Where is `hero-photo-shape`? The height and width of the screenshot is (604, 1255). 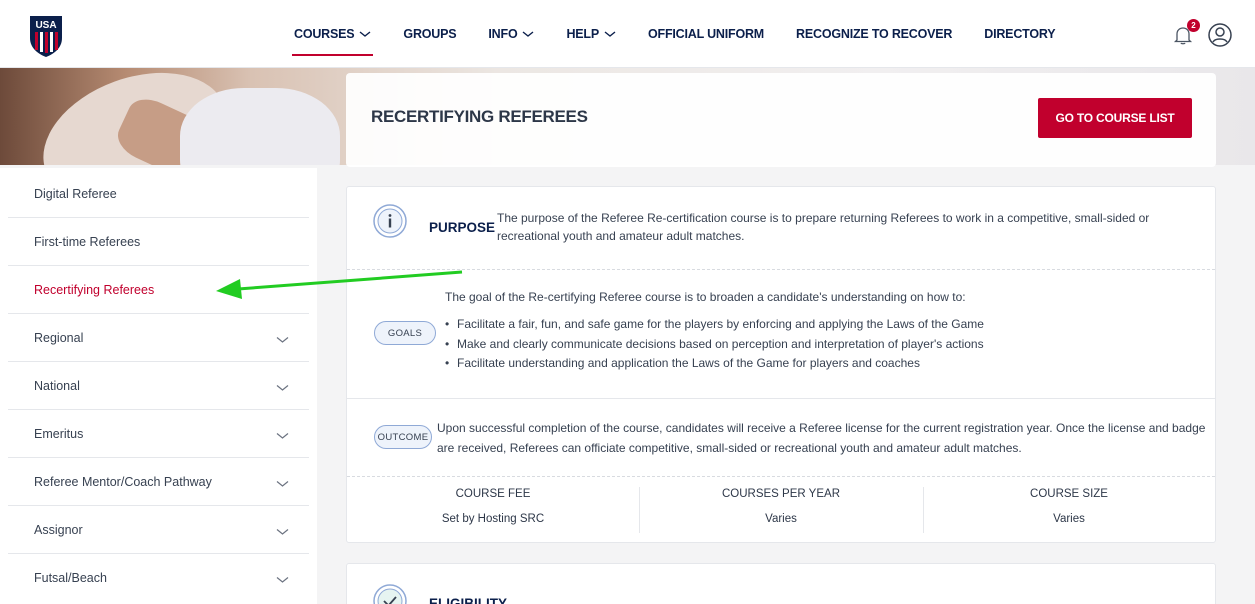 hero-photo-shape is located at coordinates (260, 126).